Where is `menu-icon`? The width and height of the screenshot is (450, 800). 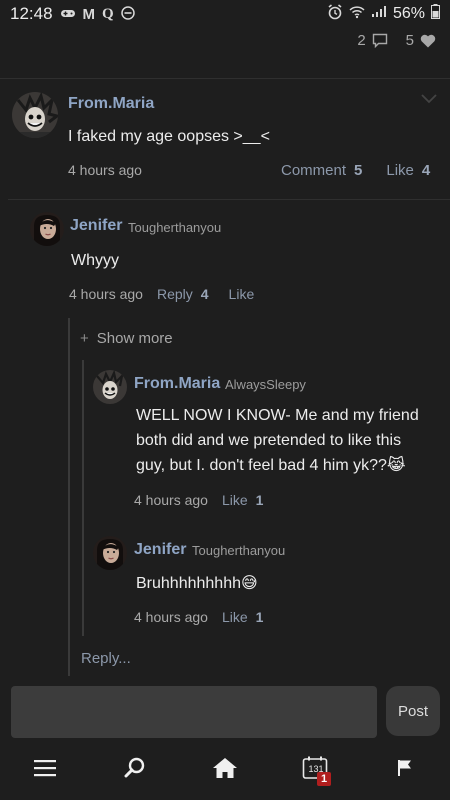 menu-icon is located at coordinates (45, 770).